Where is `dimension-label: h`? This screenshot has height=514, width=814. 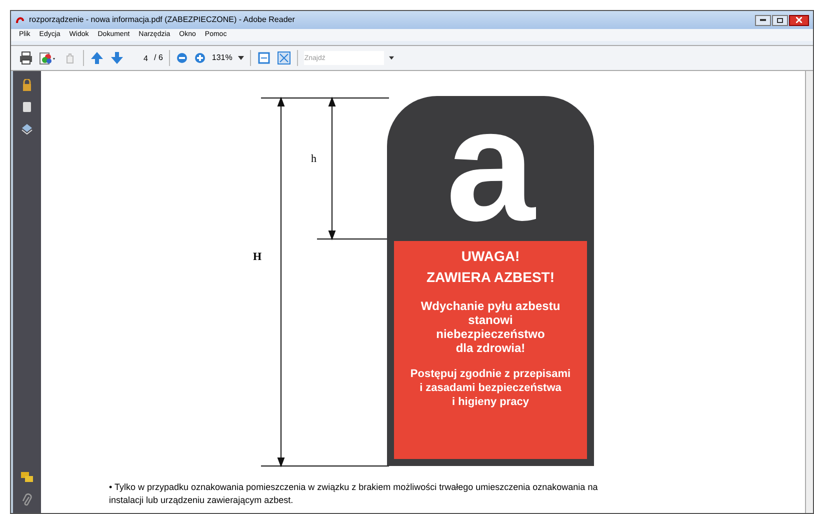
dimension-label: h is located at coordinates (313, 159).